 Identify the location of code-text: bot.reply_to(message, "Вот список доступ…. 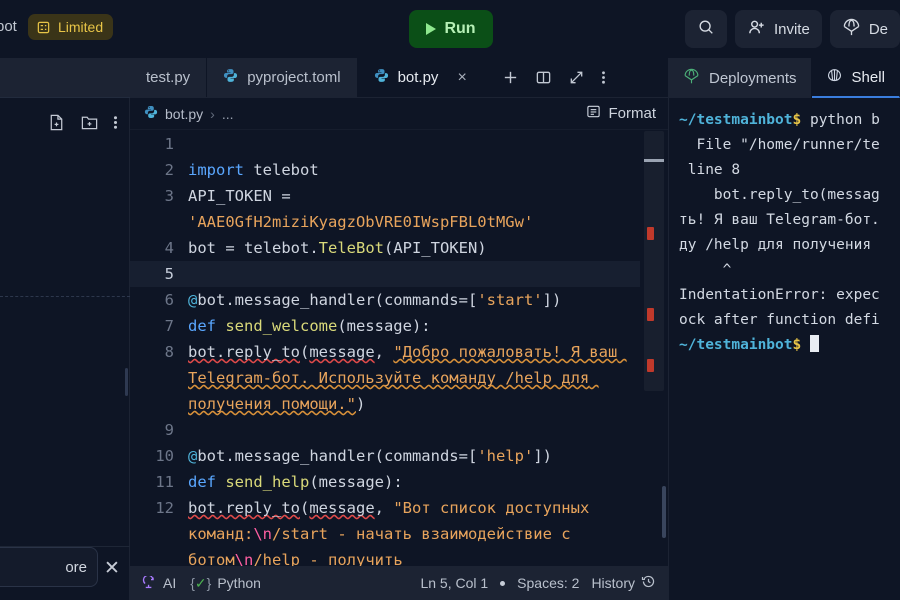
(414, 534).